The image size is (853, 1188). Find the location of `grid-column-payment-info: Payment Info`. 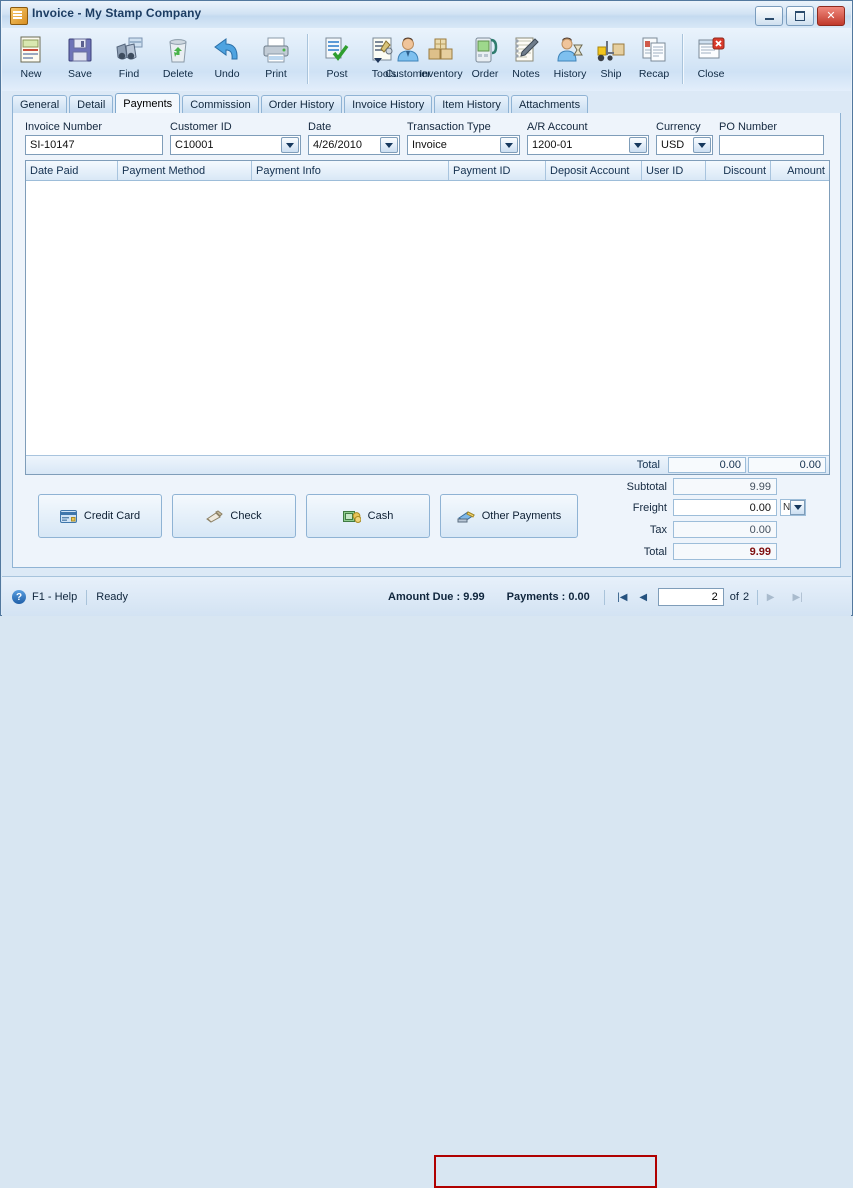

grid-column-payment-info: Payment Info is located at coordinates (350, 170).